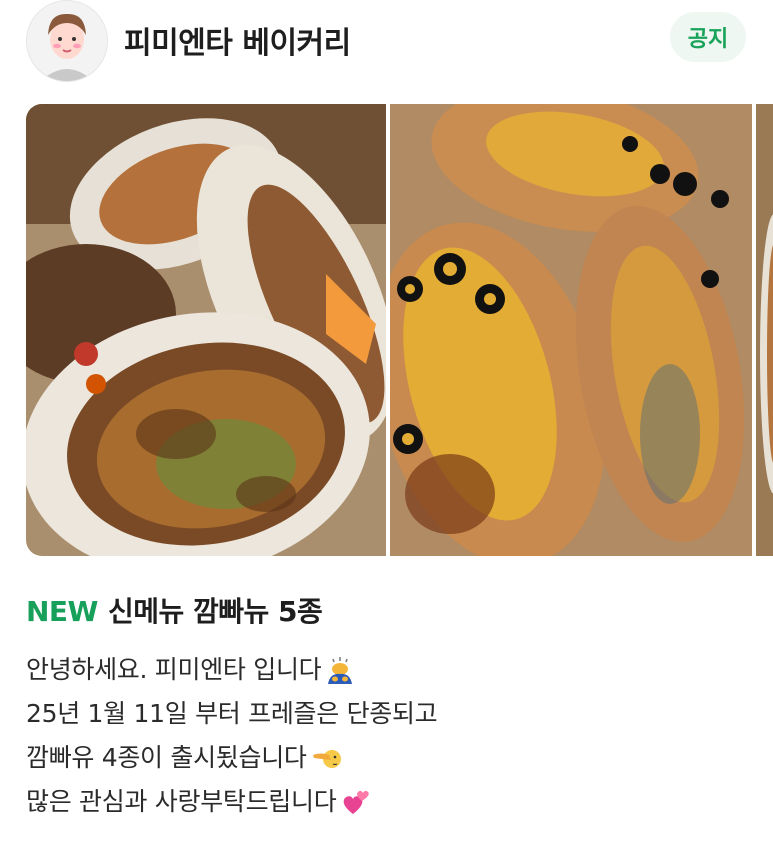 The width and height of the screenshot is (773, 843). What do you see at coordinates (340, 670) in the screenshot?
I see `bowing-person-icon` at bounding box center [340, 670].